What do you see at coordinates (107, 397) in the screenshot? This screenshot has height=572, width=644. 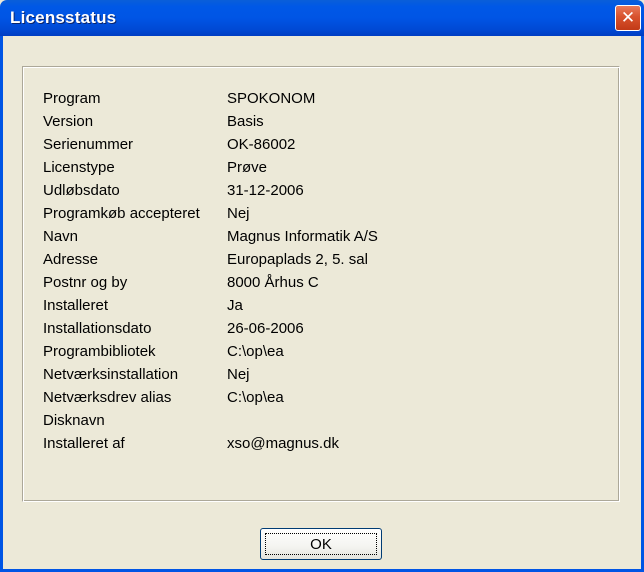 I see `info-label: Netværksdrev alias` at bounding box center [107, 397].